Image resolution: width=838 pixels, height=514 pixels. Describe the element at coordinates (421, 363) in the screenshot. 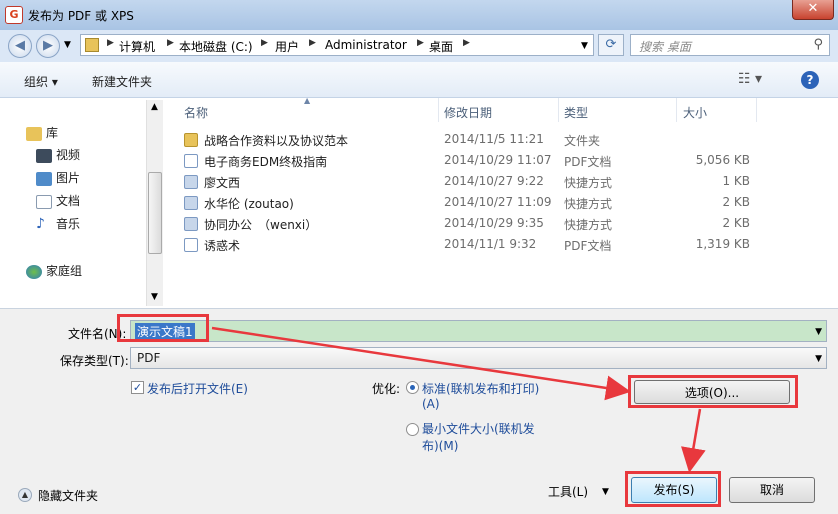

I see `annotation-arrow-to-options` at that location.